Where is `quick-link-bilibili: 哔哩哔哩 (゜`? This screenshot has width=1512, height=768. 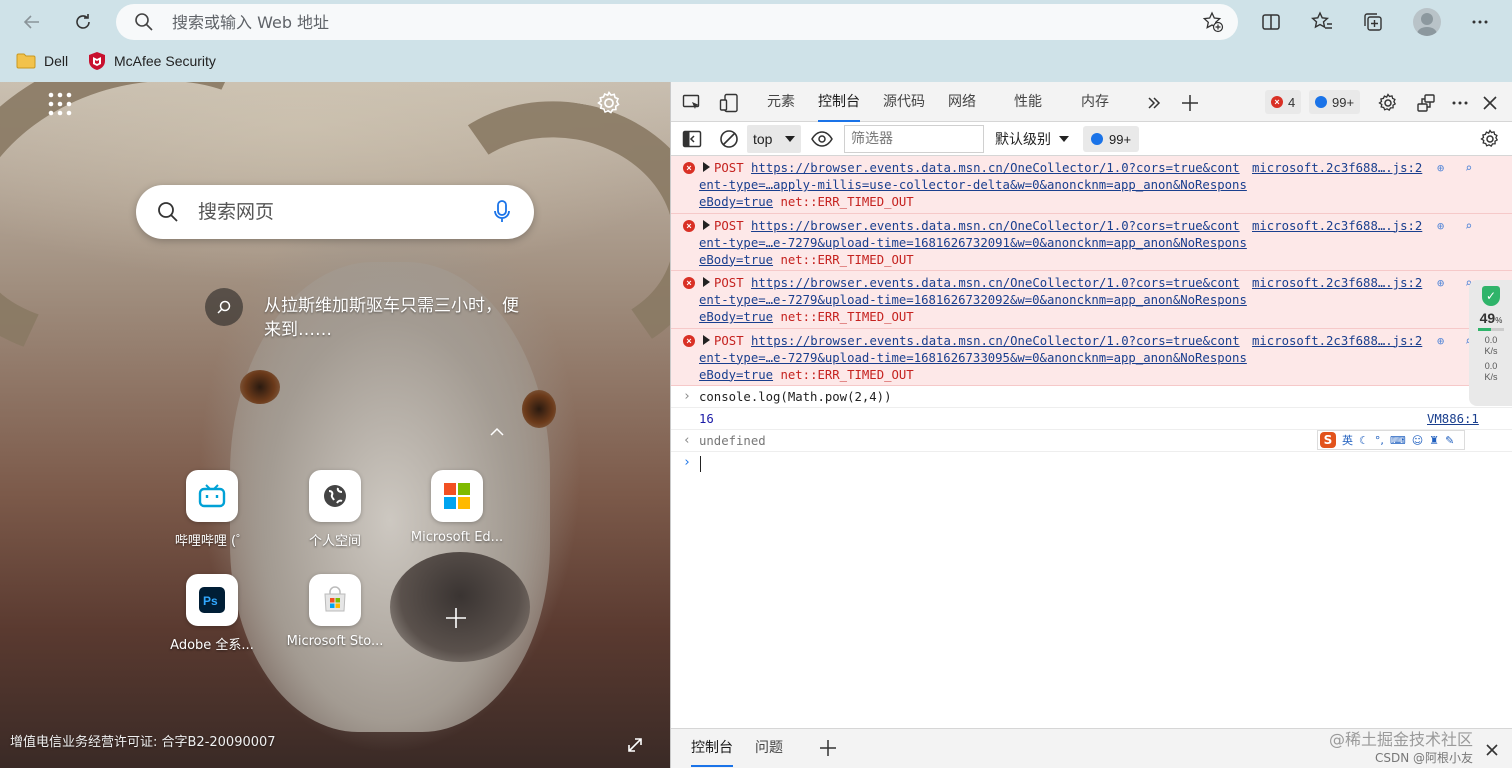
quick-link-bilibili: 哔哩哔哩 (゜ is located at coordinates (212, 509).